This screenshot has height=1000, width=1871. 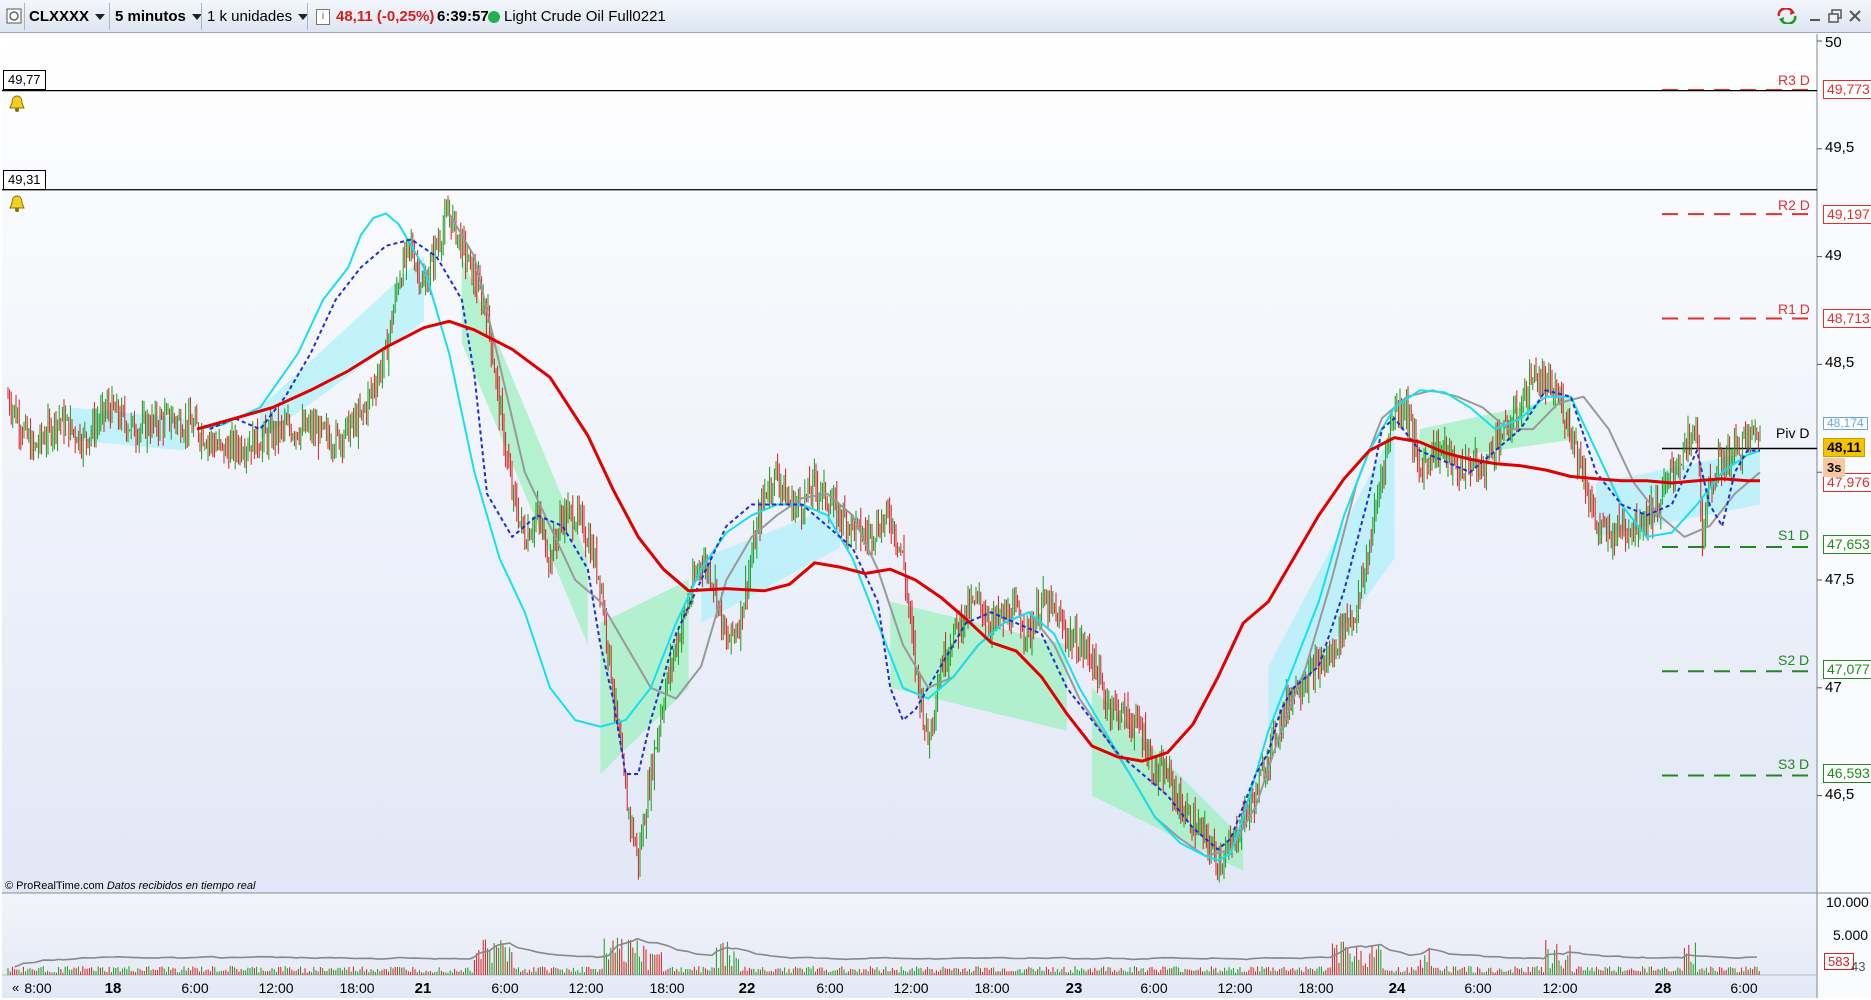 What do you see at coordinates (54, 886) in the screenshot?
I see `credit-brand: © ProRealTime.com` at bounding box center [54, 886].